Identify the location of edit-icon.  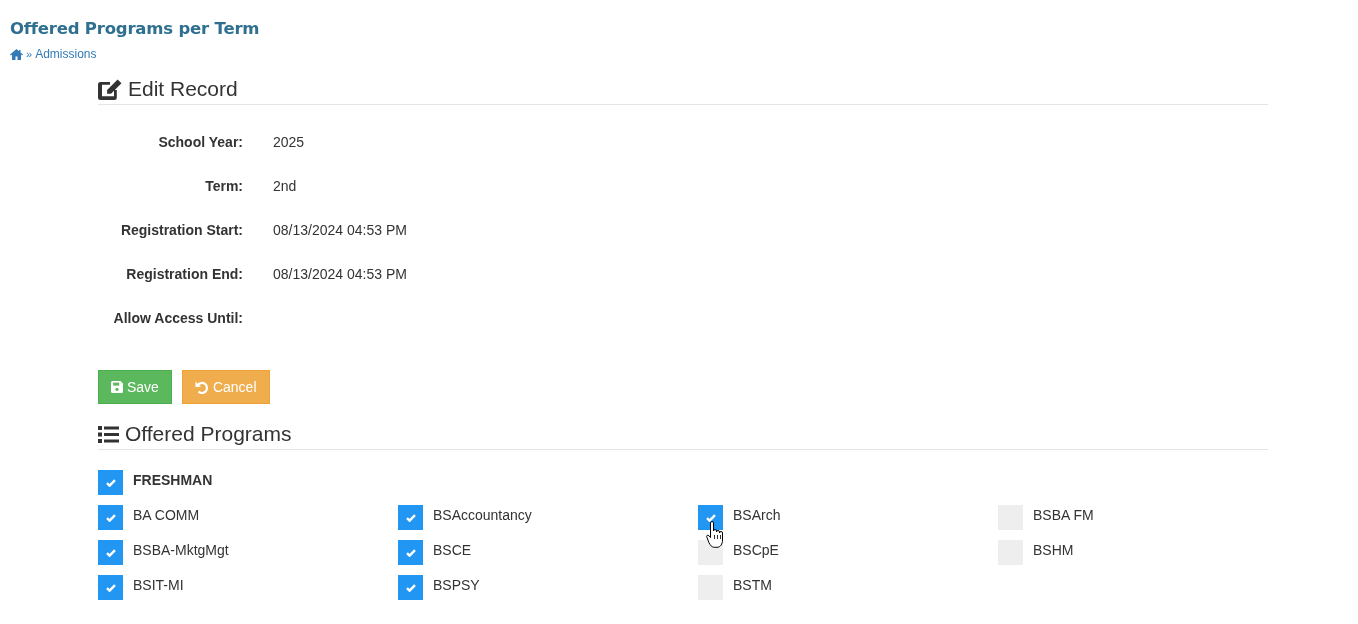
(110, 89).